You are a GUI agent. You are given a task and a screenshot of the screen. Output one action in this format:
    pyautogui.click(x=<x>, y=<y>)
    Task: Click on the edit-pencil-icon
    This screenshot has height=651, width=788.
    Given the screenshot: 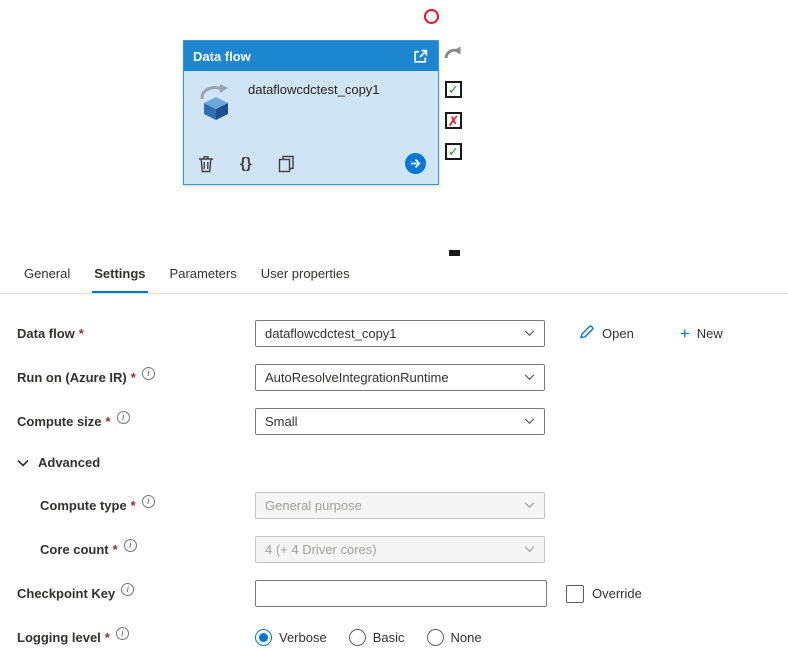 What is the action you would take?
    pyautogui.click(x=587, y=333)
    